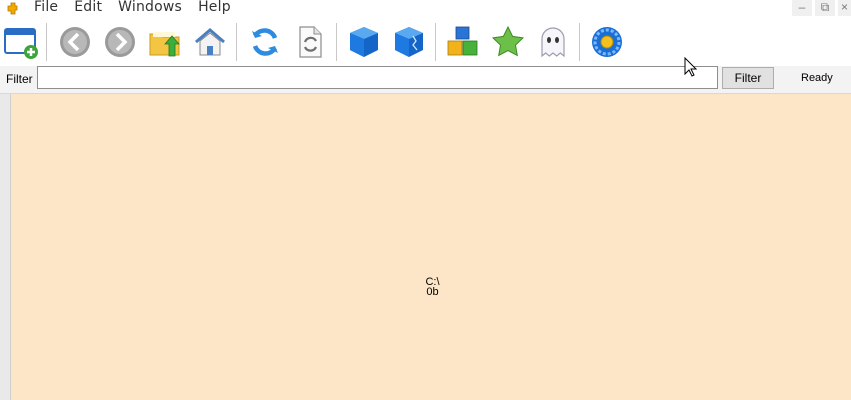 This screenshot has width=851, height=400. What do you see at coordinates (5, 247) in the screenshot?
I see `left-splitter` at bounding box center [5, 247].